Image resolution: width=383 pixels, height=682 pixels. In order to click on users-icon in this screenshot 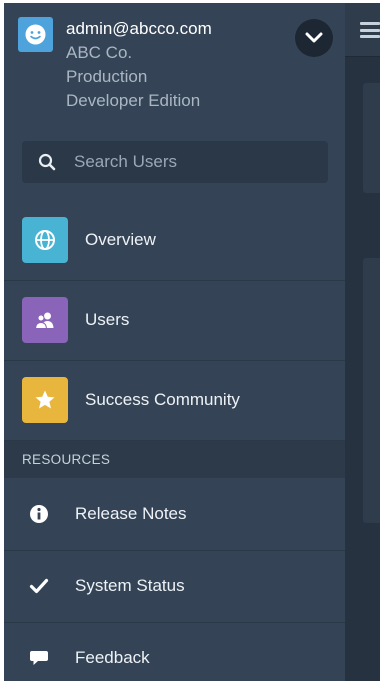, I will do `click(44, 320)`.